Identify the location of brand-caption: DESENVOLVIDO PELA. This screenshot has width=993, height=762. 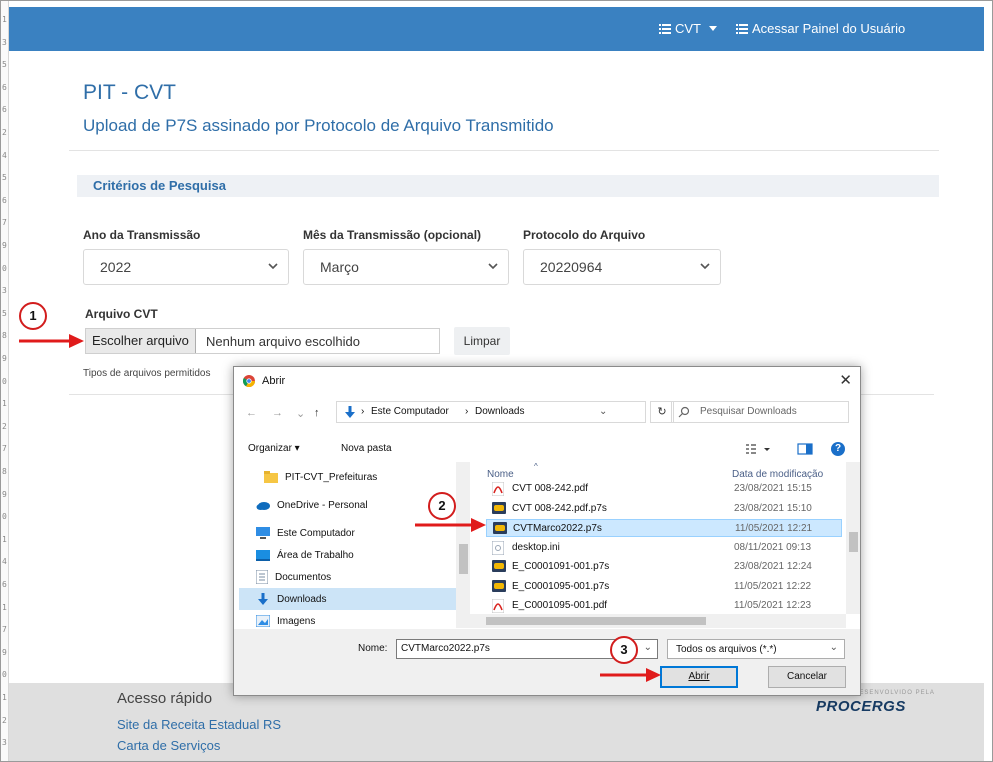
(894, 693).